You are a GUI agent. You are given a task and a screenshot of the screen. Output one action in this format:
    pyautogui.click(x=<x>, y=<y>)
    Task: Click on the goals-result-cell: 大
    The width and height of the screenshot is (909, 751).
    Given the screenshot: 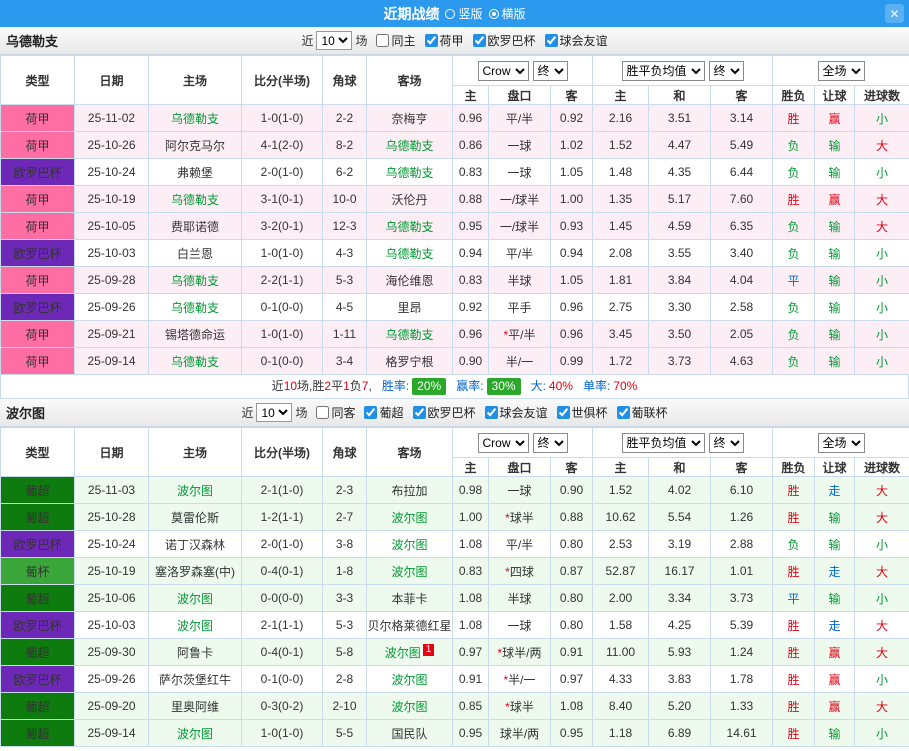 What is the action you would take?
    pyautogui.click(x=881, y=517)
    